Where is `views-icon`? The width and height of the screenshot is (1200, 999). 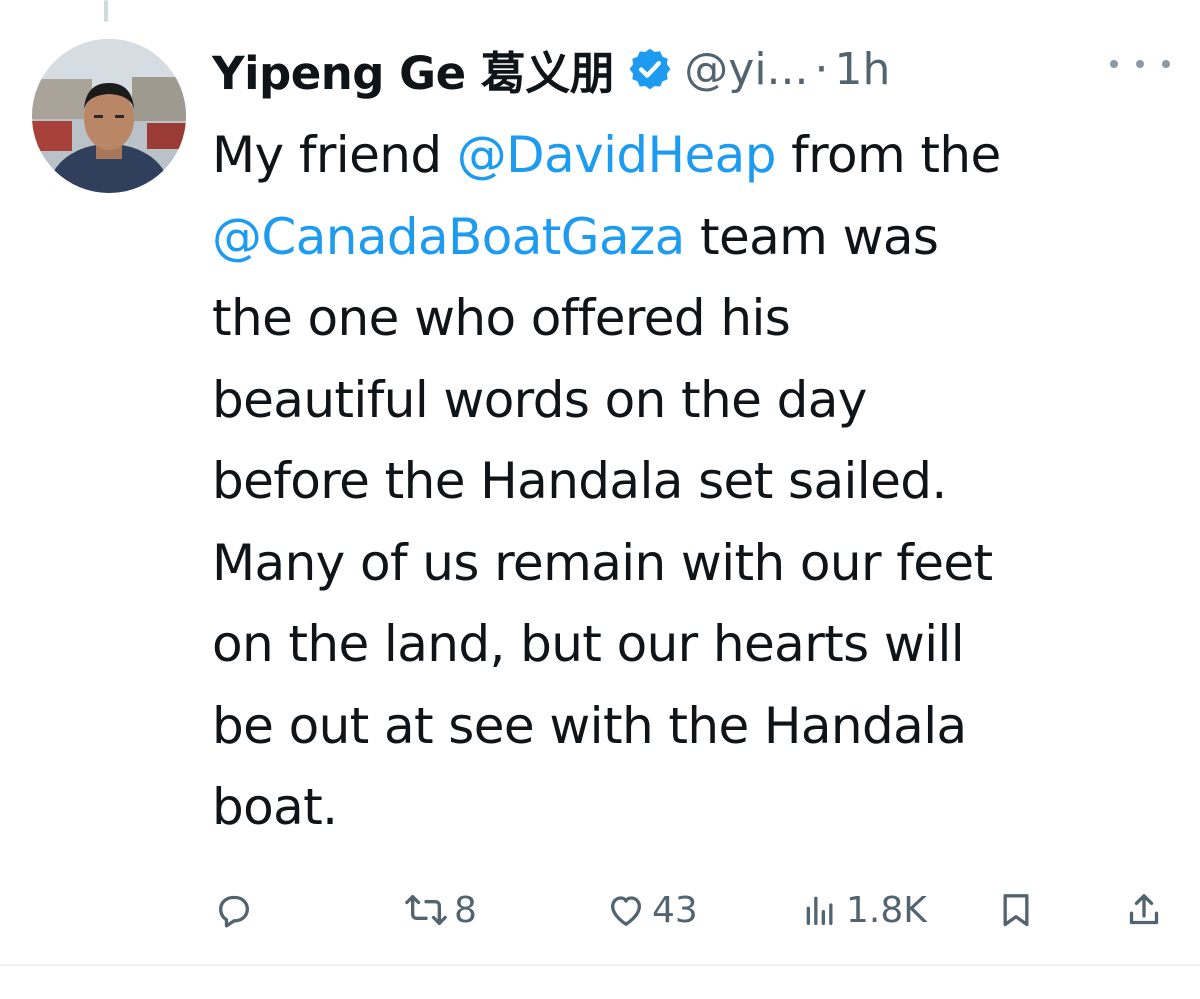 views-icon is located at coordinates (820, 910).